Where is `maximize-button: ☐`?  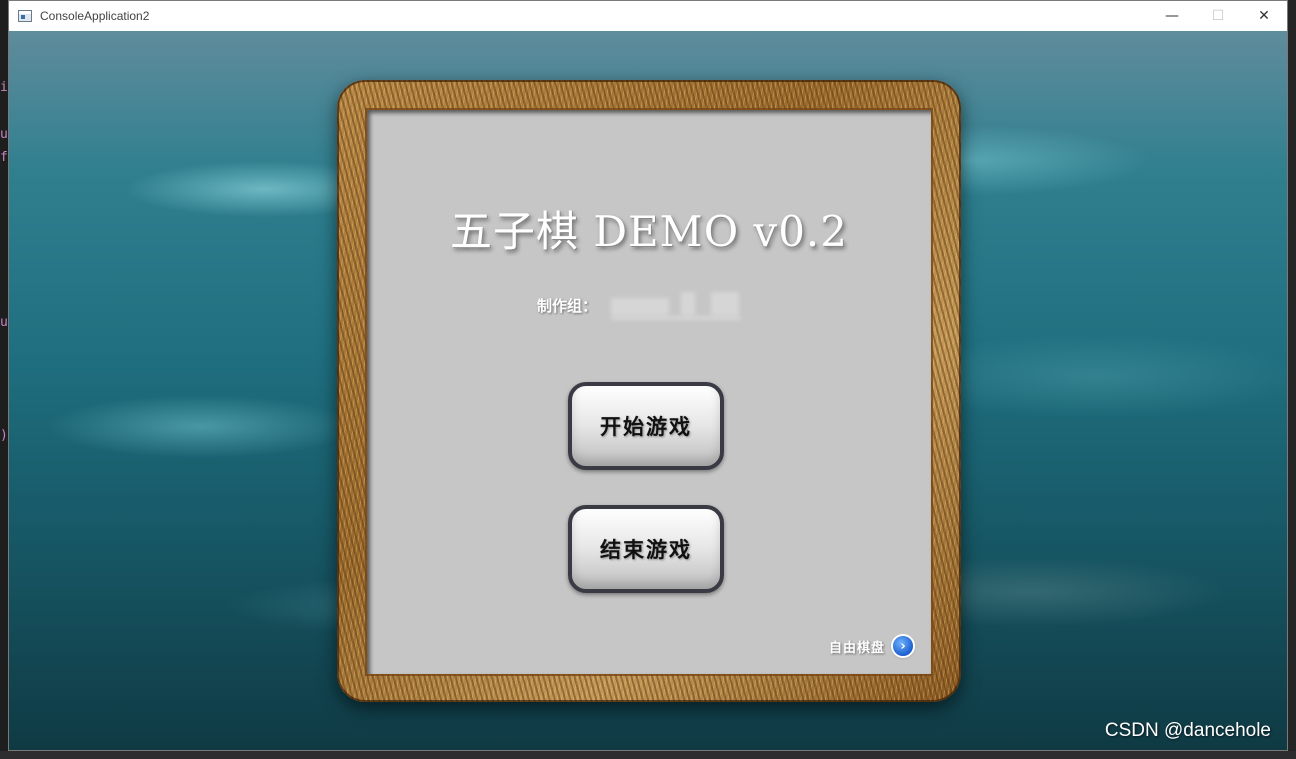
maximize-button: ☐ is located at coordinates (1218, 16).